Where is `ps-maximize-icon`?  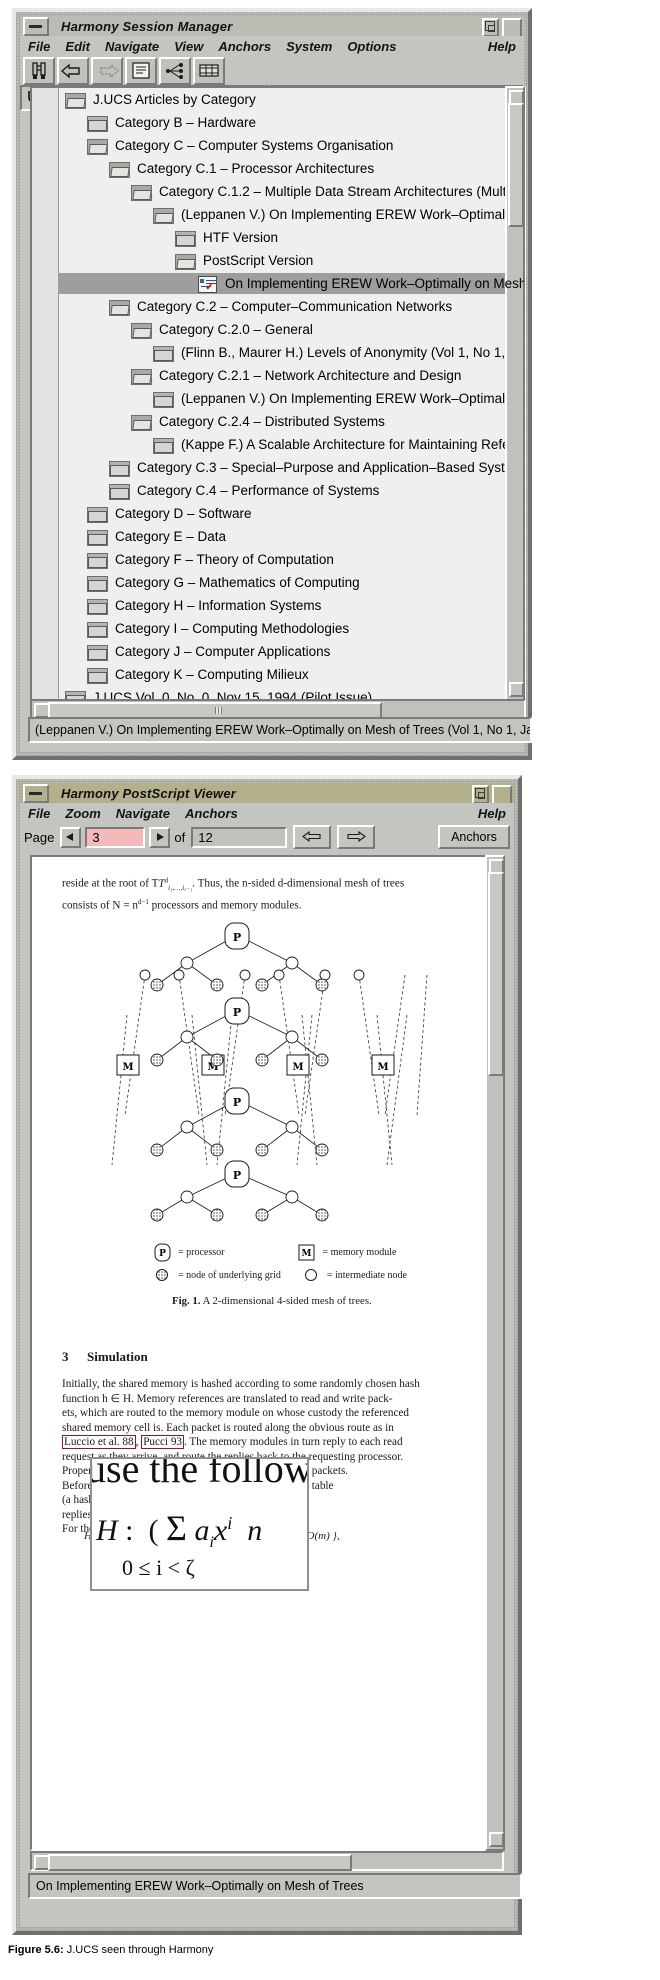 ps-maximize-icon is located at coordinates (502, 795).